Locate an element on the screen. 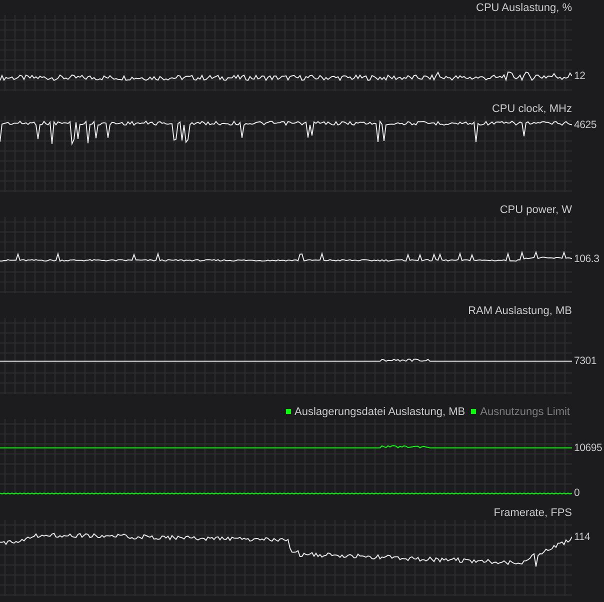 This screenshot has height=602, width=604. legend-label: Auslagerungsdatei Auslastung, MB is located at coordinates (380, 412).